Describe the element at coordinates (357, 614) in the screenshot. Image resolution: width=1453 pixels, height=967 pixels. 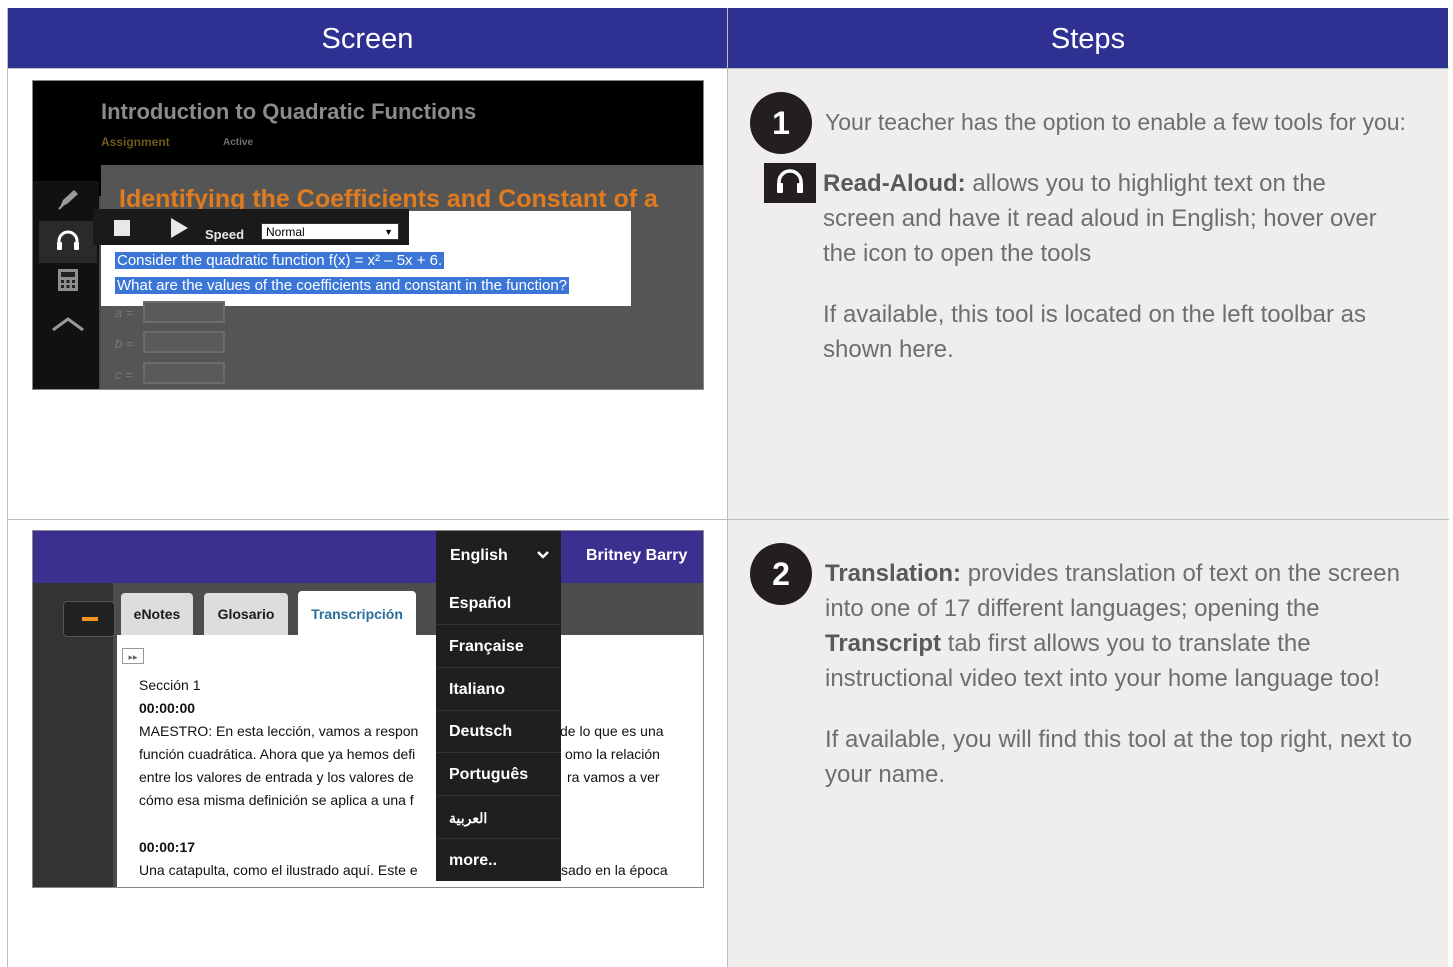
I see `tab-transcripcion: Transcripción` at that location.